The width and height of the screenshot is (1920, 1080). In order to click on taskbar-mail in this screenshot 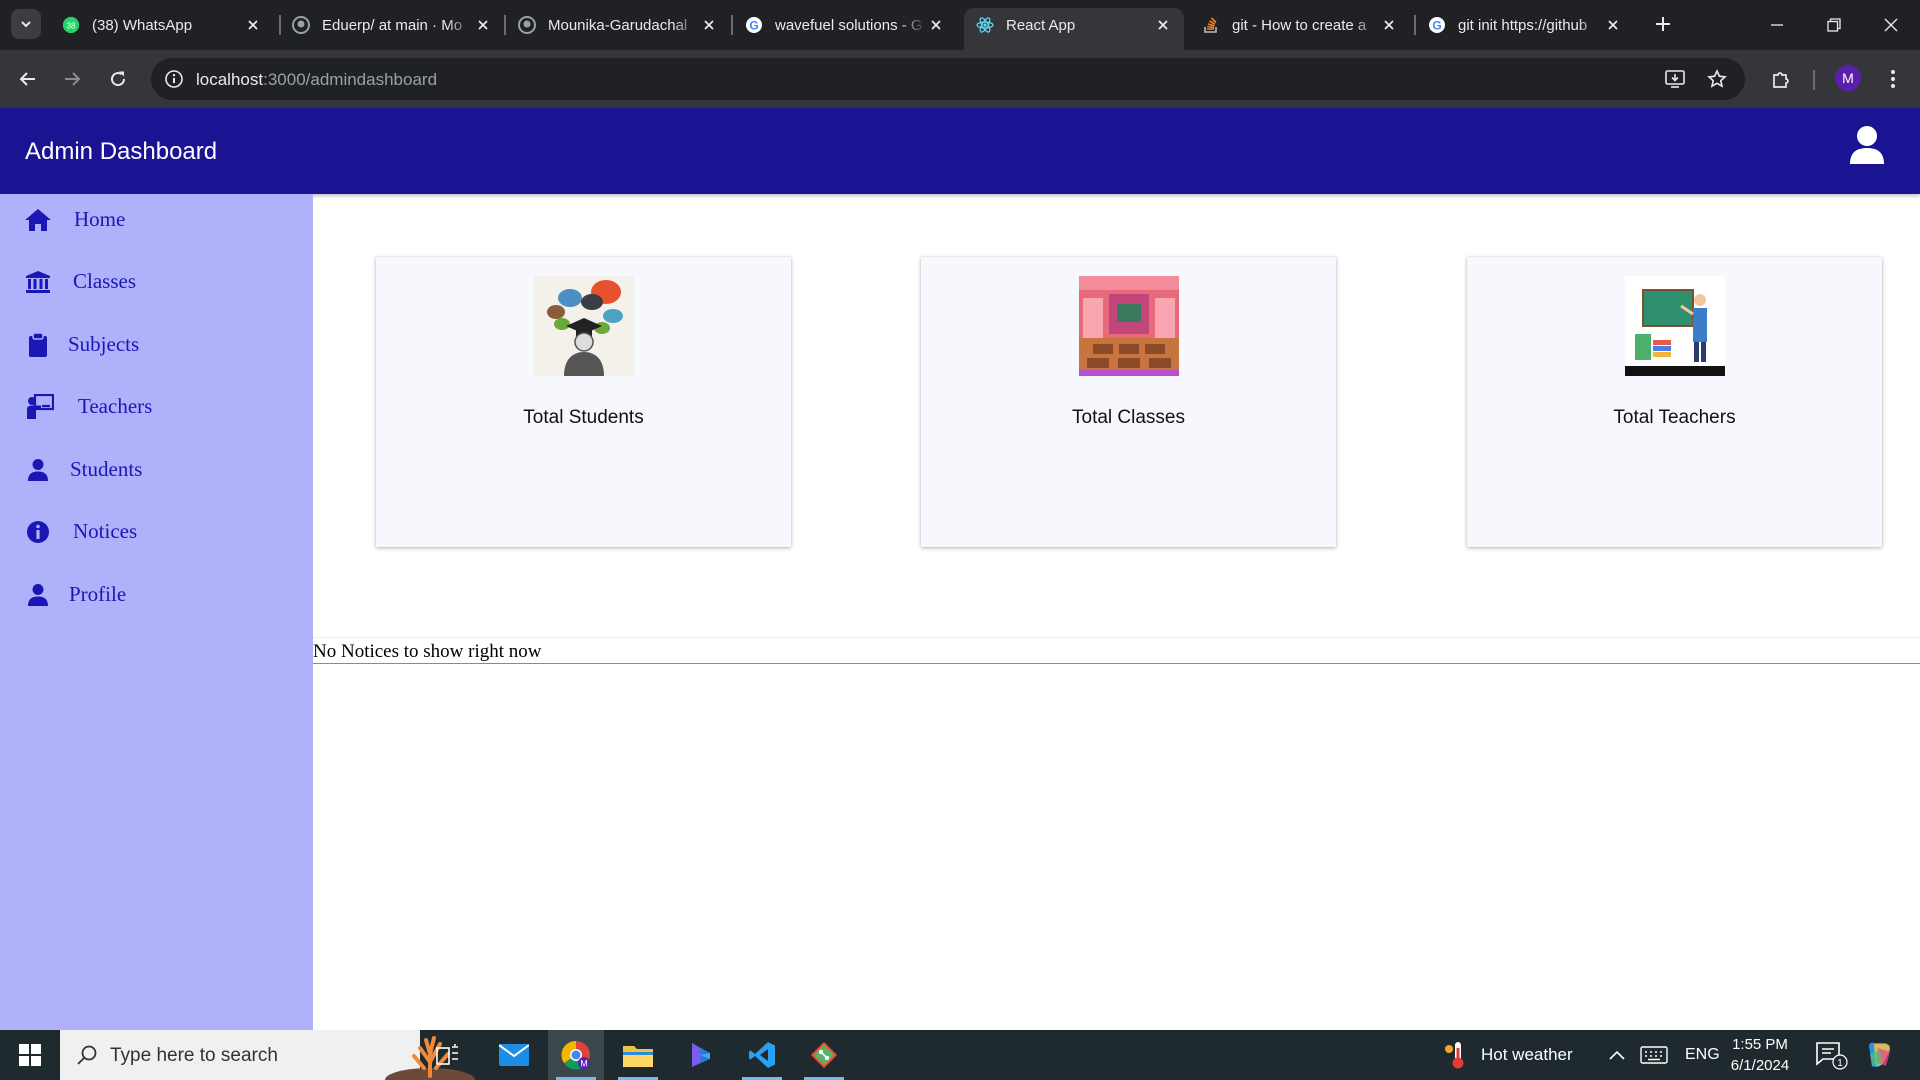, I will do `click(514, 1055)`.